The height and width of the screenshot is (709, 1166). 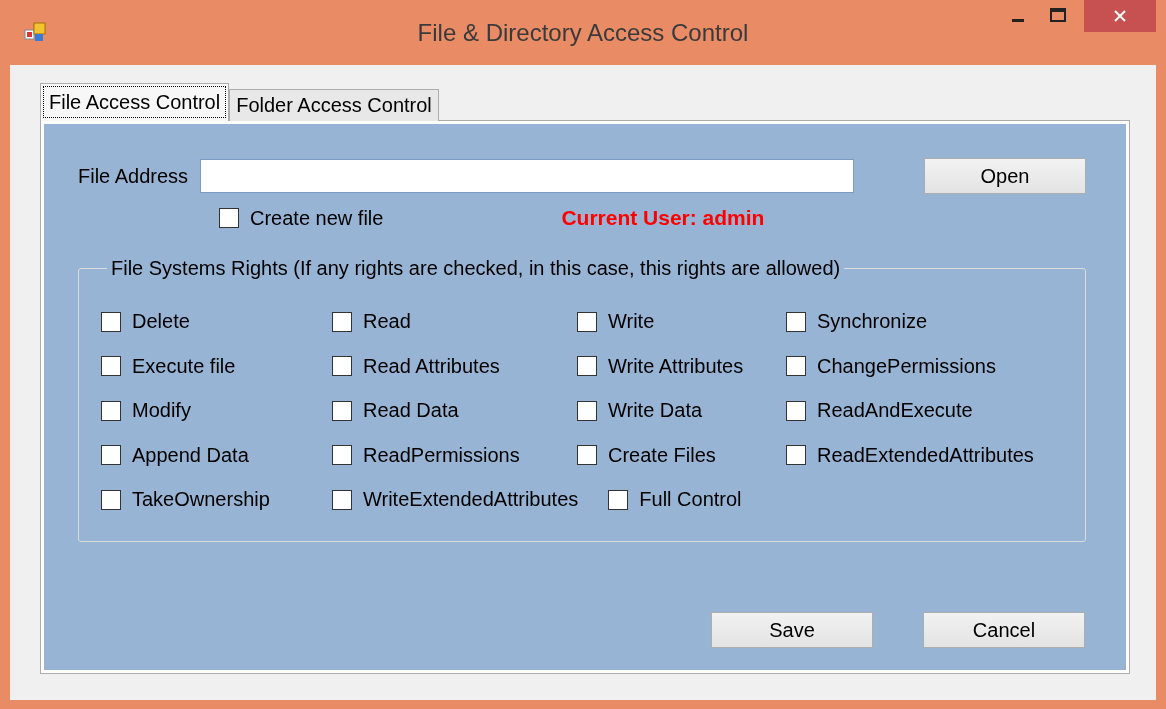 What do you see at coordinates (431, 366) in the screenshot?
I see `checkbox-label: Read Attributes` at bounding box center [431, 366].